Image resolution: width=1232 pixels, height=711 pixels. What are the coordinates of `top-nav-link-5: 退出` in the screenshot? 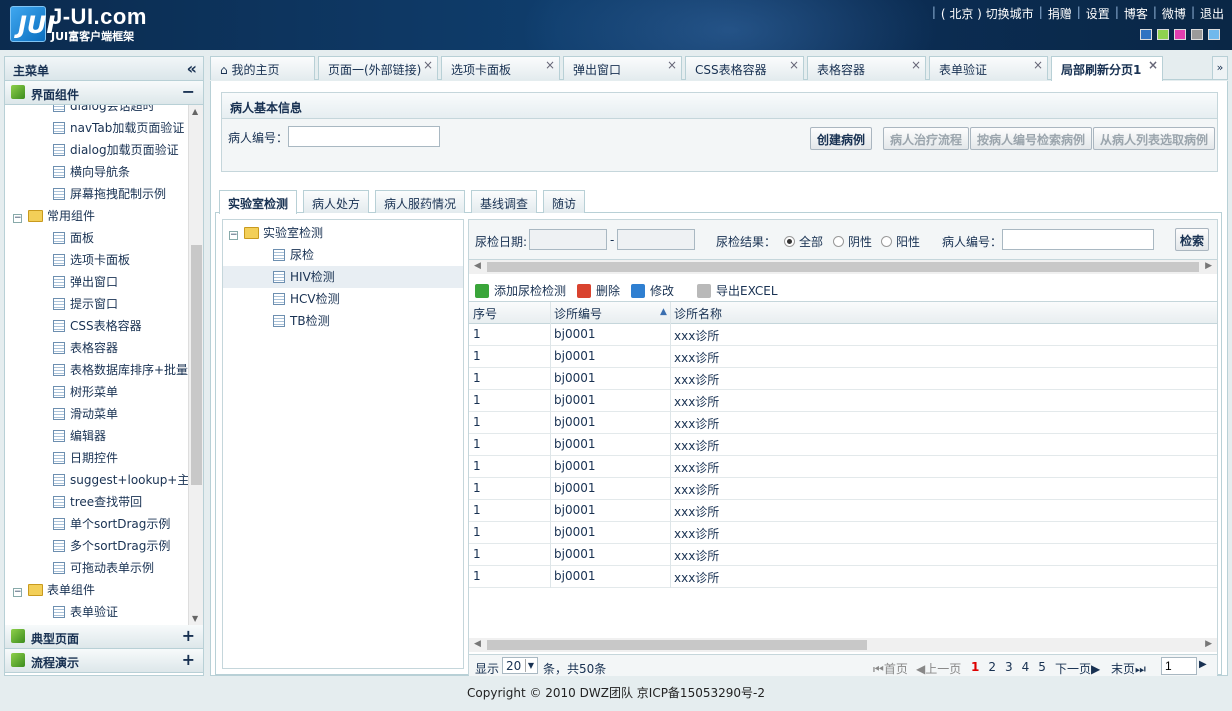 It's located at (1212, 13).